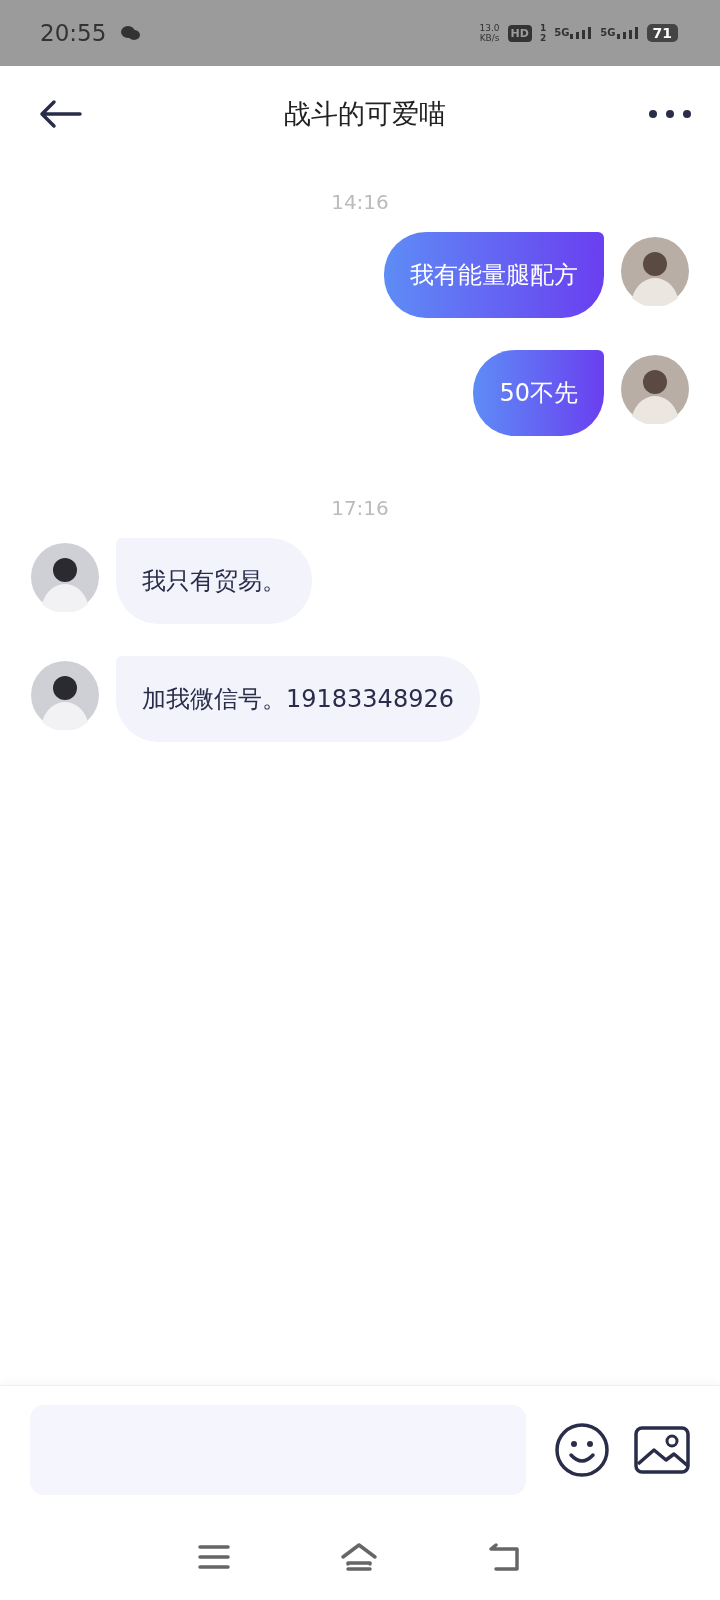  Describe the element at coordinates (582, 1450) in the screenshot. I see `emoji-icon` at that location.